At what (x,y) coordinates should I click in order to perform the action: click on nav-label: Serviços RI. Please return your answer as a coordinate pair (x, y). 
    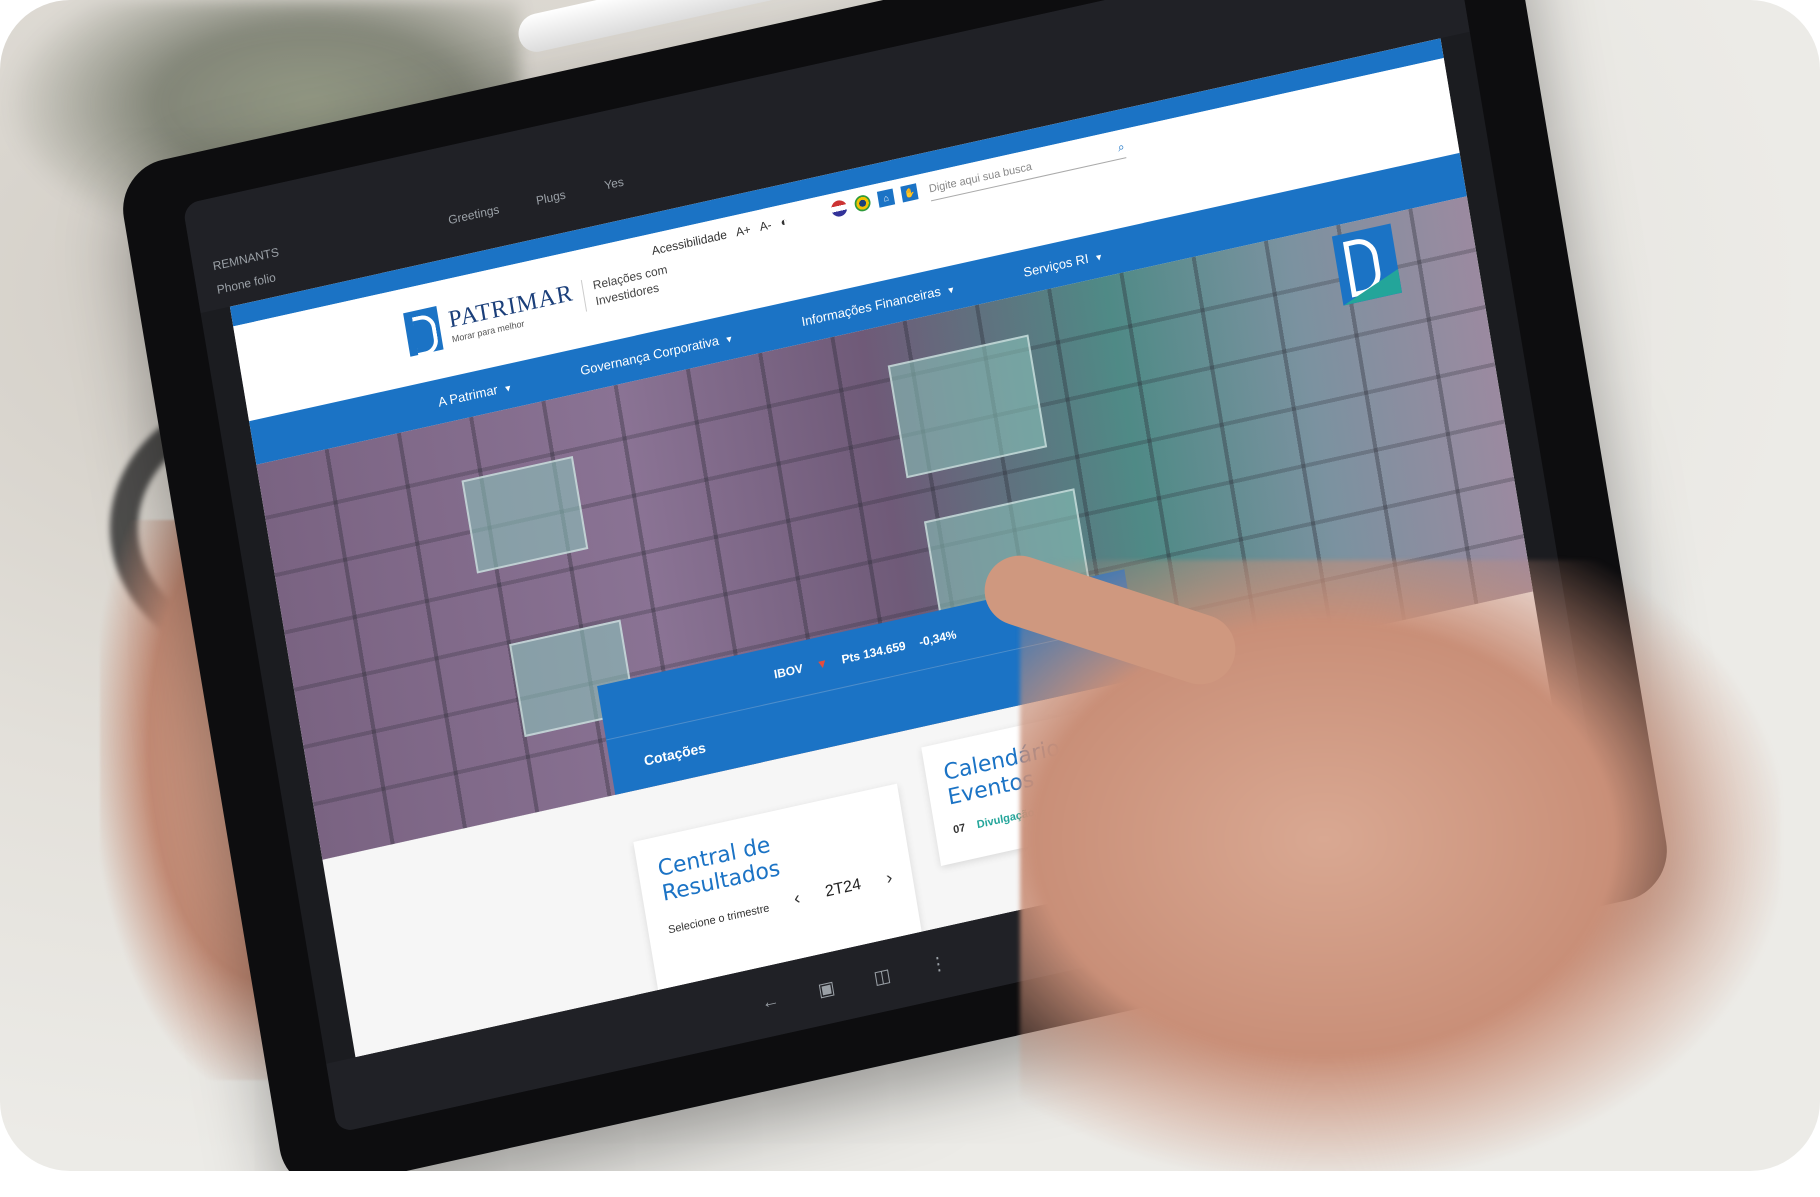
    Looking at the image, I should click on (1056, 265).